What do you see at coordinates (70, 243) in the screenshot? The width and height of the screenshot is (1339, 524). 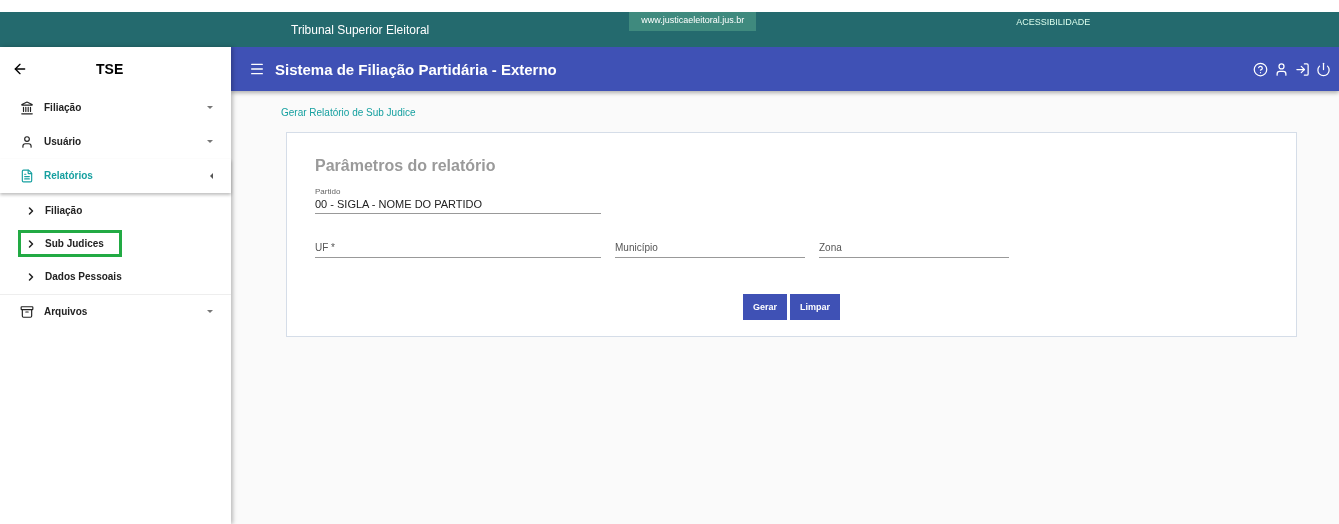 I see `submenu-item: Sub Judices` at bounding box center [70, 243].